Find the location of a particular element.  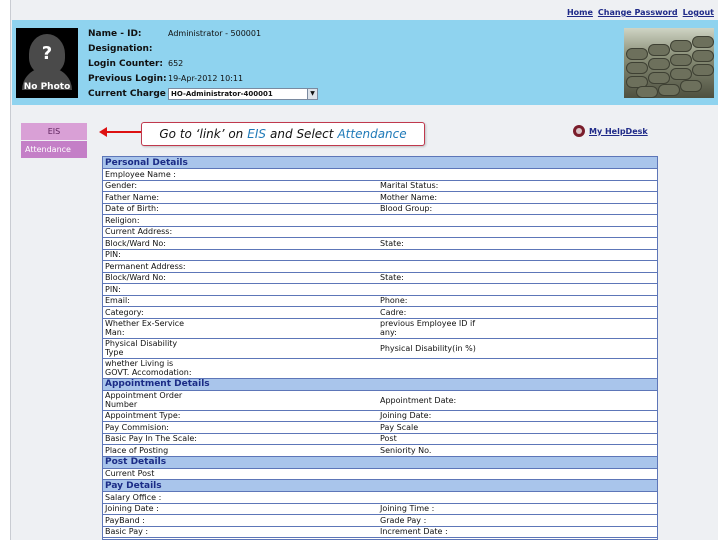

detail-row: Joining Date : Joining Time : is located at coordinates (380, 509).